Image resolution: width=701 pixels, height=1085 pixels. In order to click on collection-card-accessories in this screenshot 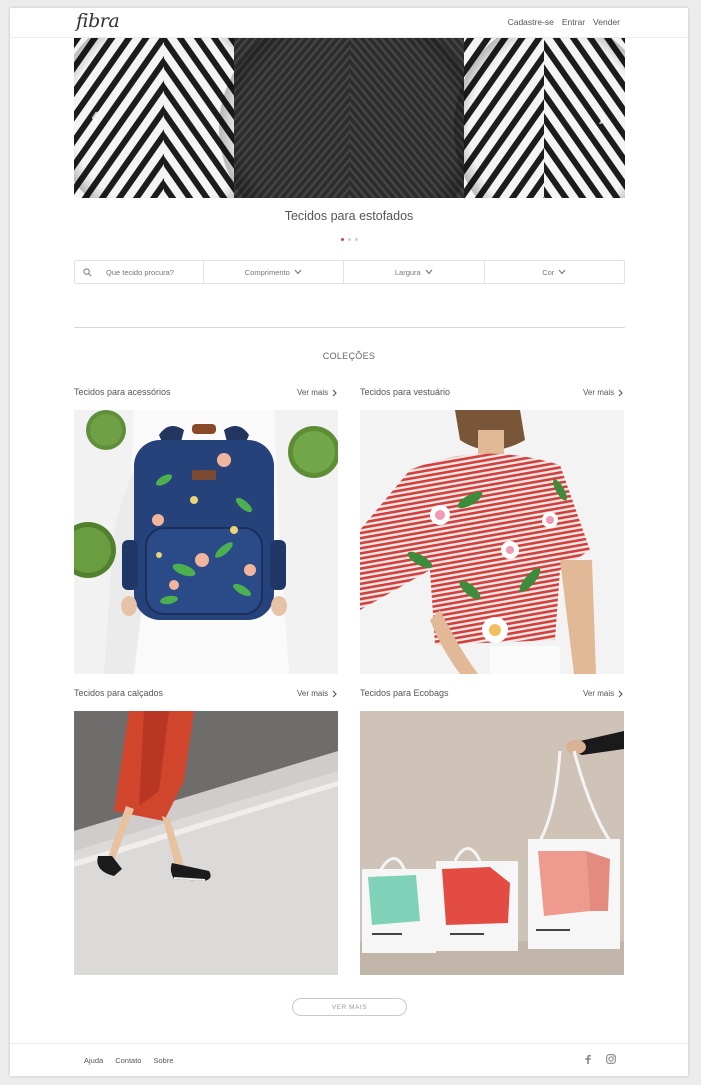, I will do `click(206, 542)`.